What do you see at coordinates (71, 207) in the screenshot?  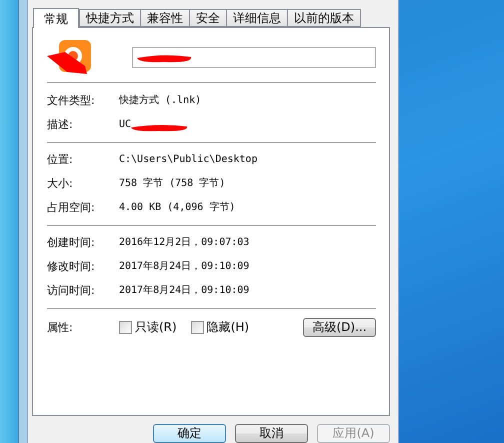 I see `field-label: 占用空间:` at bounding box center [71, 207].